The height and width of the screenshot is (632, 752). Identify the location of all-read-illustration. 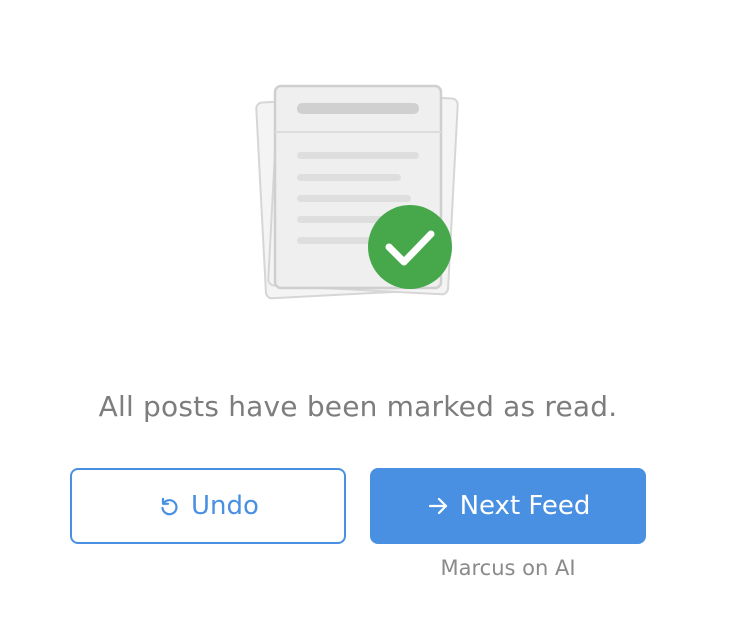
(357, 192).